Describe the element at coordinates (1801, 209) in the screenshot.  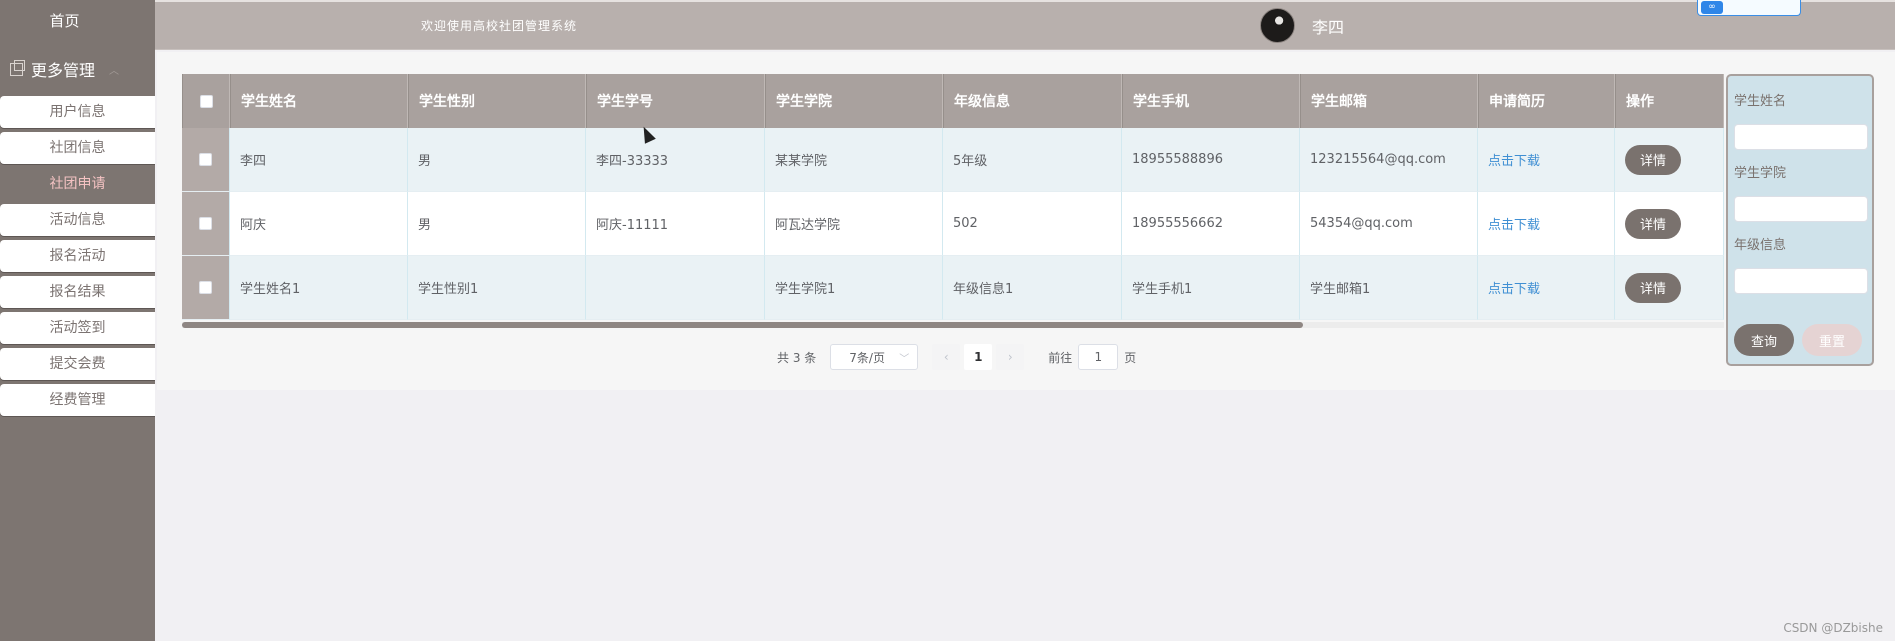
I see `search-college-input` at that location.